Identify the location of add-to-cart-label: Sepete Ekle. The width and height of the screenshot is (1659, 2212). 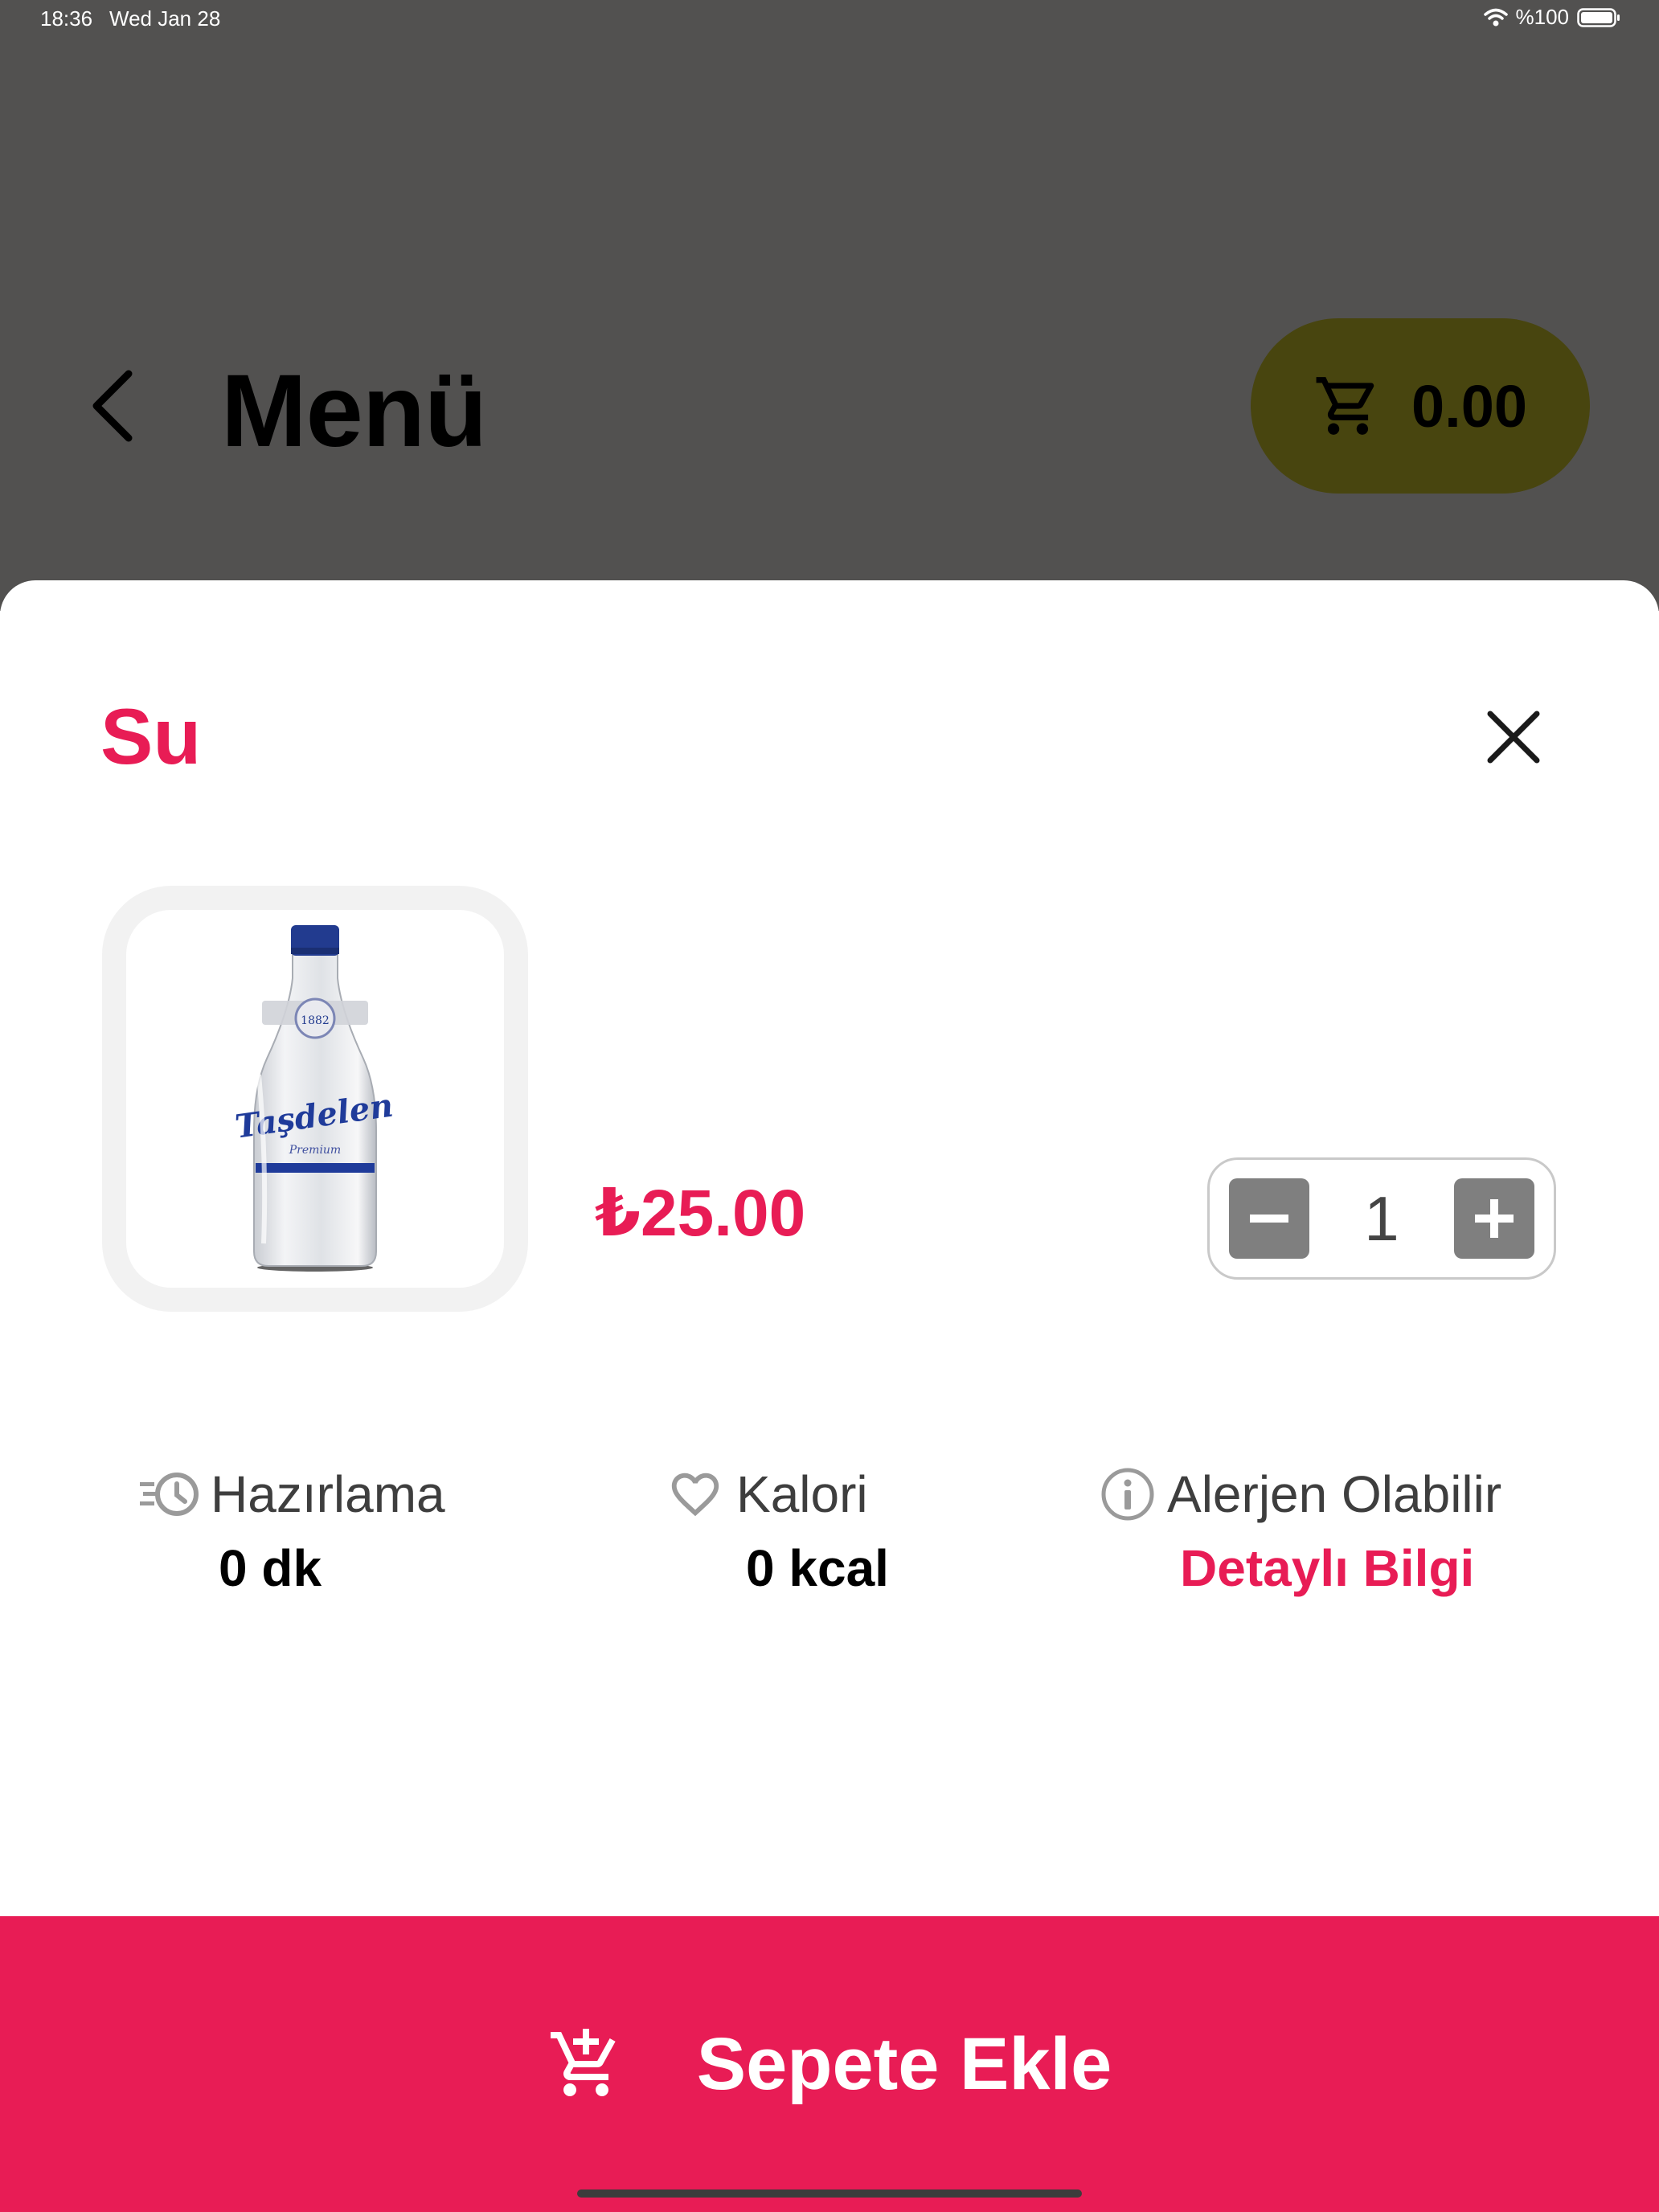
(904, 2063).